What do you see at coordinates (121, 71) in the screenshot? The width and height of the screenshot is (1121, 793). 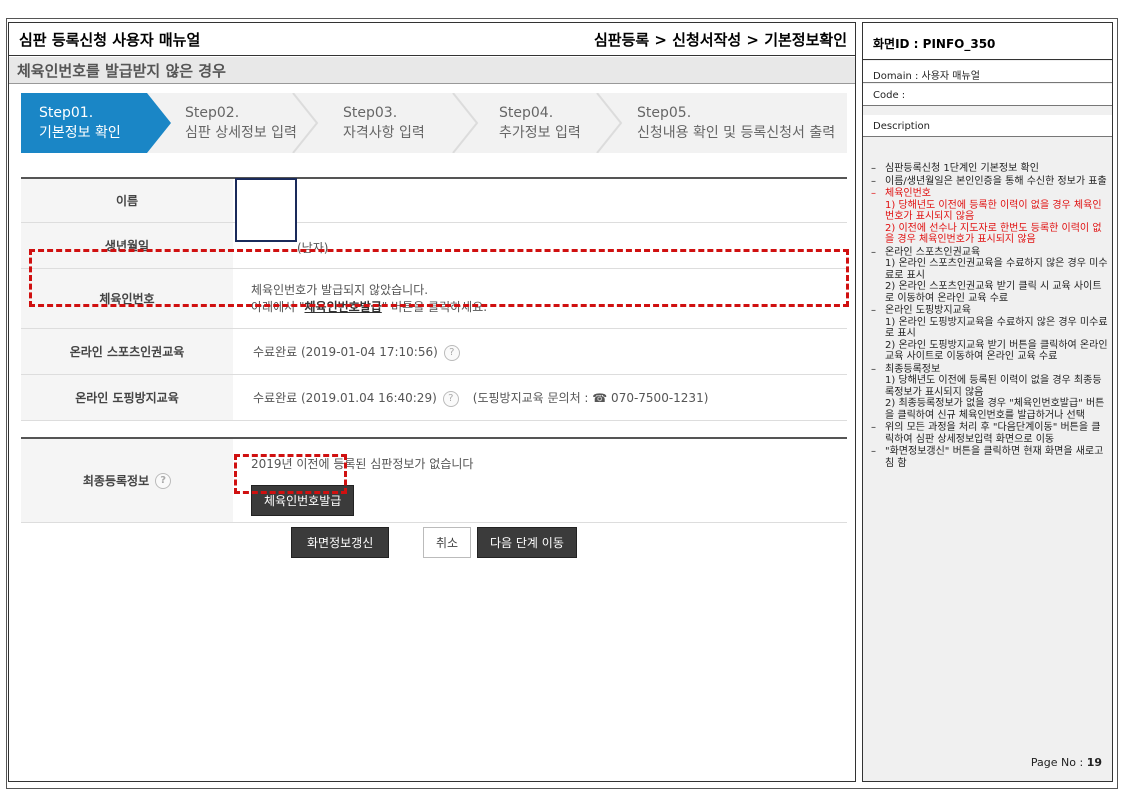 I see `sub-title: 체육인번호를 발급받지 않은 경우` at bounding box center [121, 71].